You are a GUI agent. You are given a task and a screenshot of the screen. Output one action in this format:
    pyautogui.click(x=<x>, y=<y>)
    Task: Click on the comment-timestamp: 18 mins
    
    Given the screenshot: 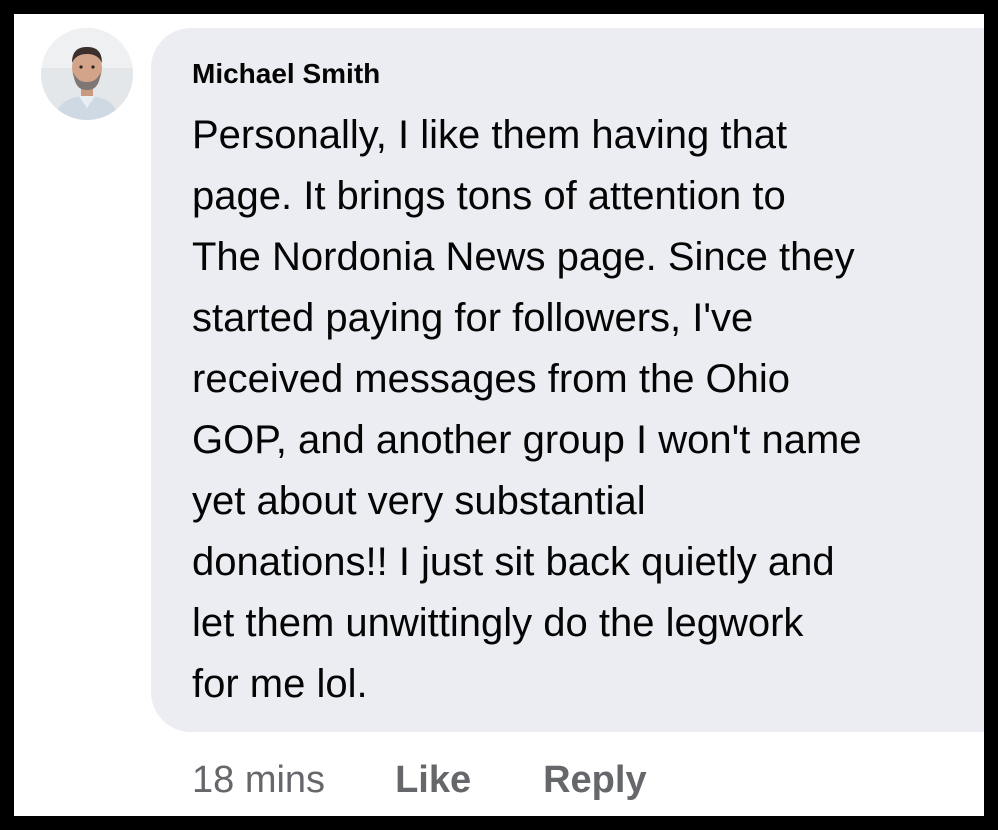 What is the action you would take?
    pyautogui.click(x=258, y=780)
    